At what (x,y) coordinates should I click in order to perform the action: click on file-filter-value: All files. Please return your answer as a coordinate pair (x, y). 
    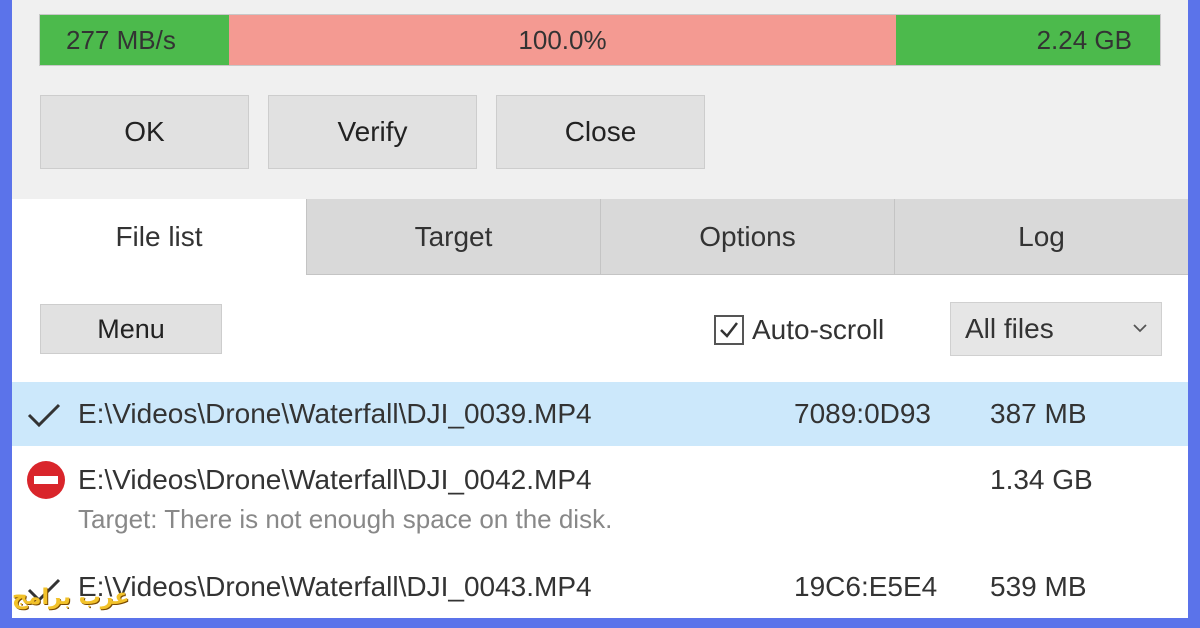
    Looking at the image, I should click on (1009, 328).